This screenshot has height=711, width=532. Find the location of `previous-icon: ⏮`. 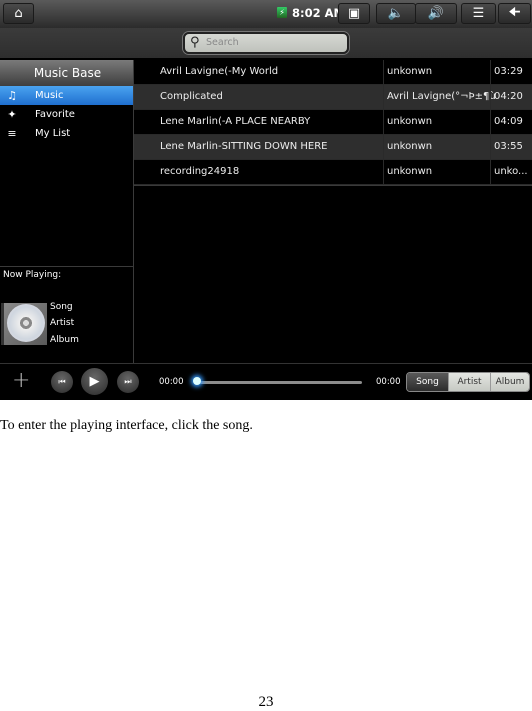

previous-icon: ⏮ is located at coordinates (62, 381).